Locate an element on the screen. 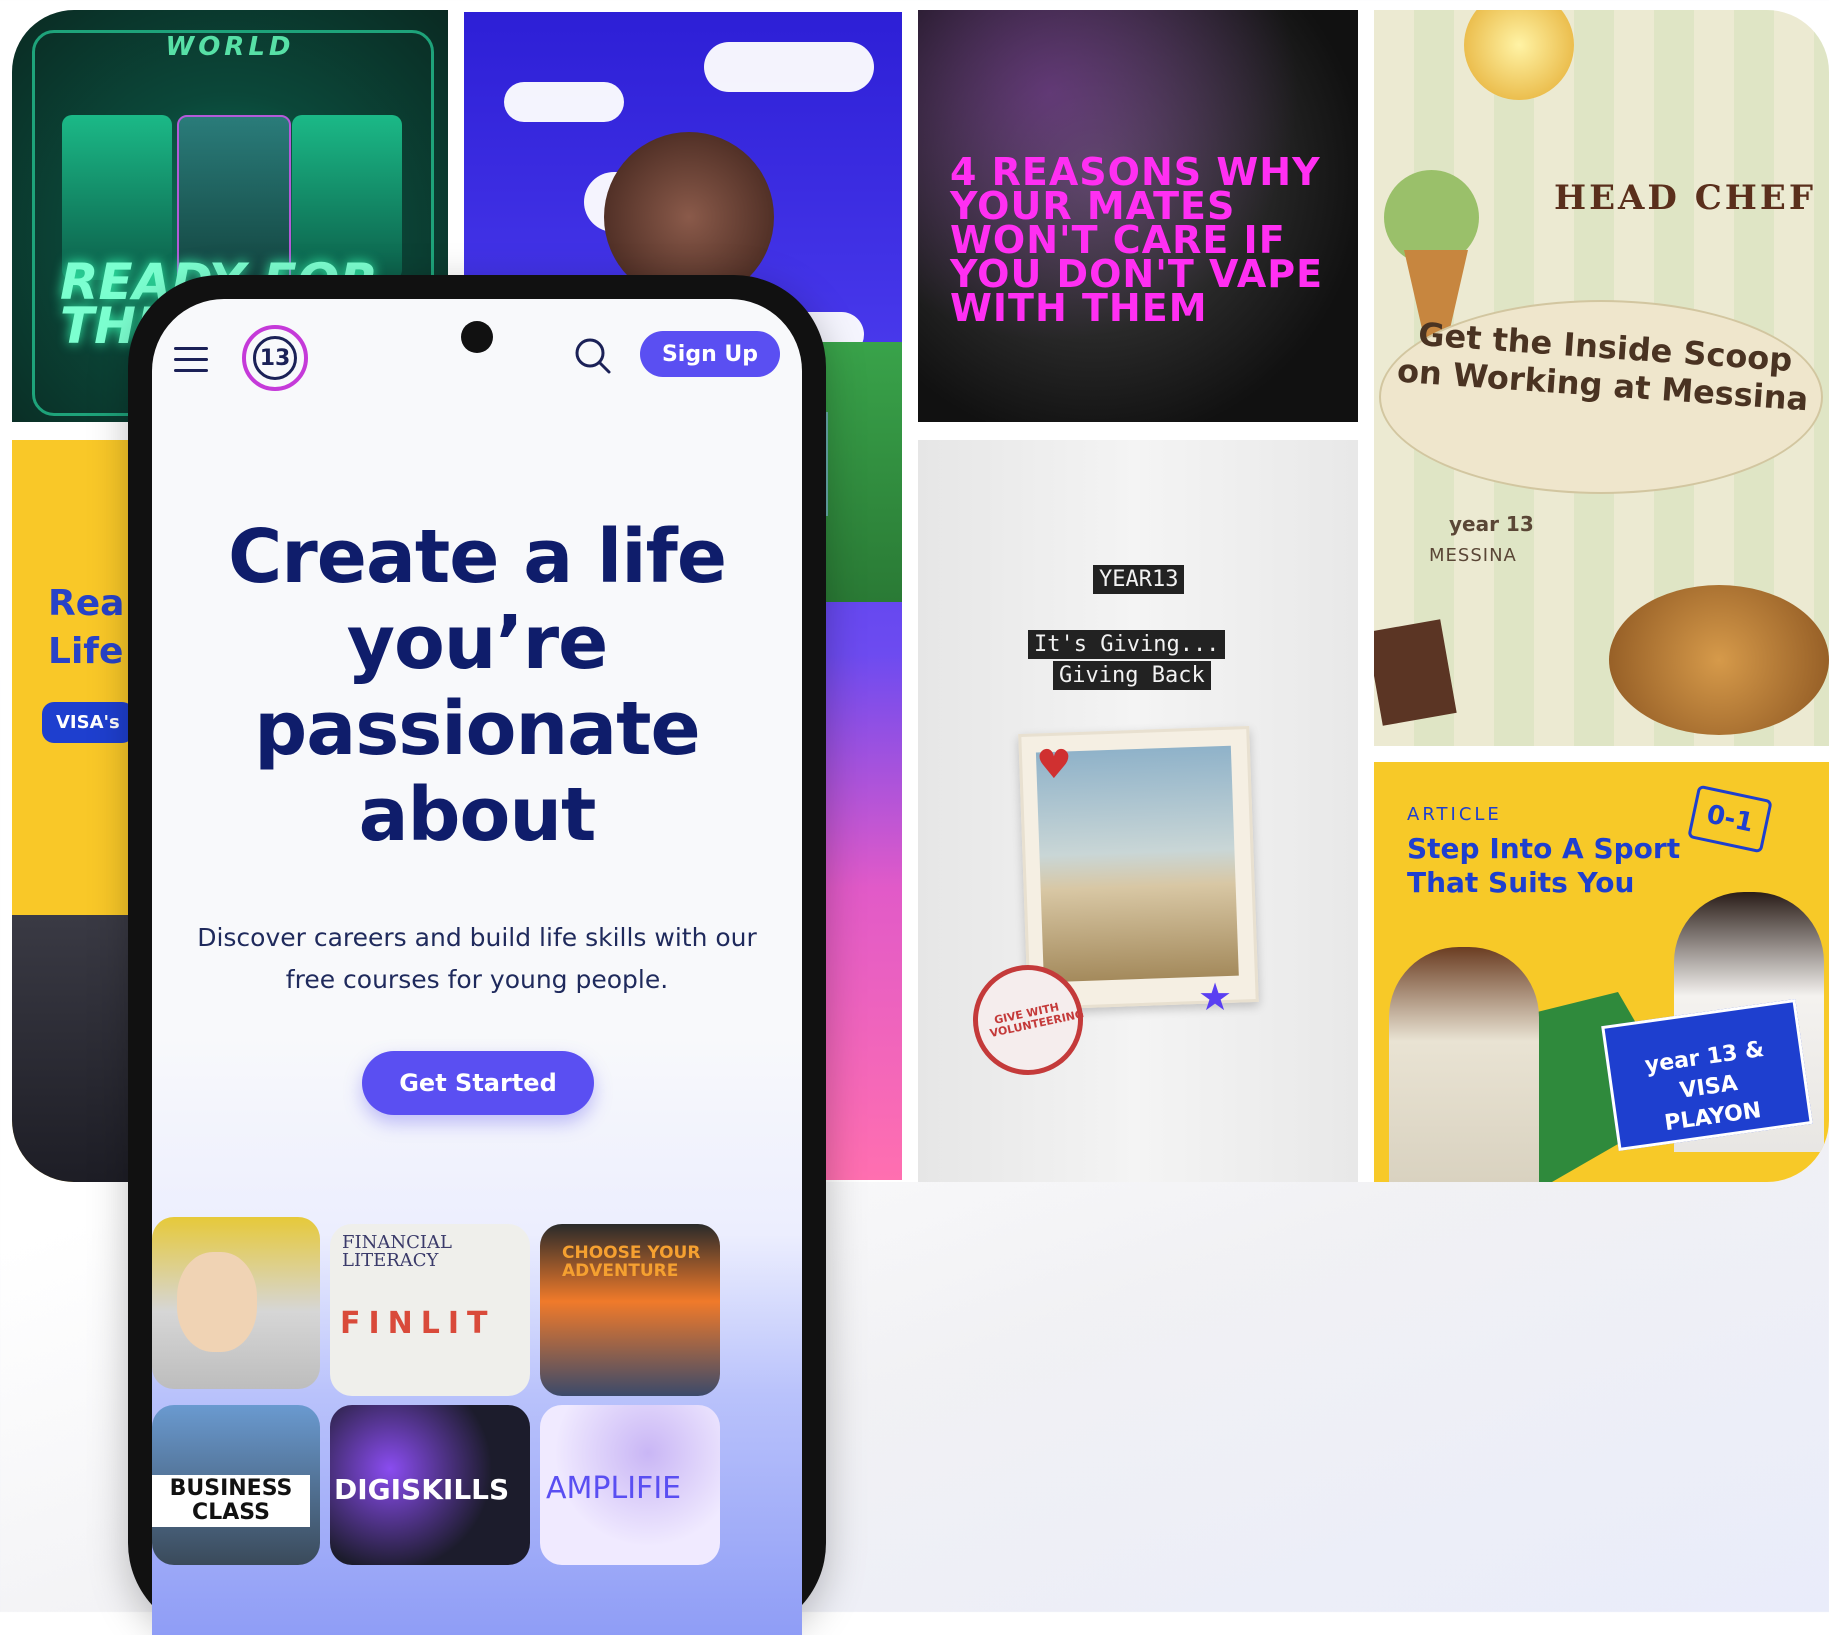  digiskills-label: DIGISKILLS is located at coordinates (422, 1489).